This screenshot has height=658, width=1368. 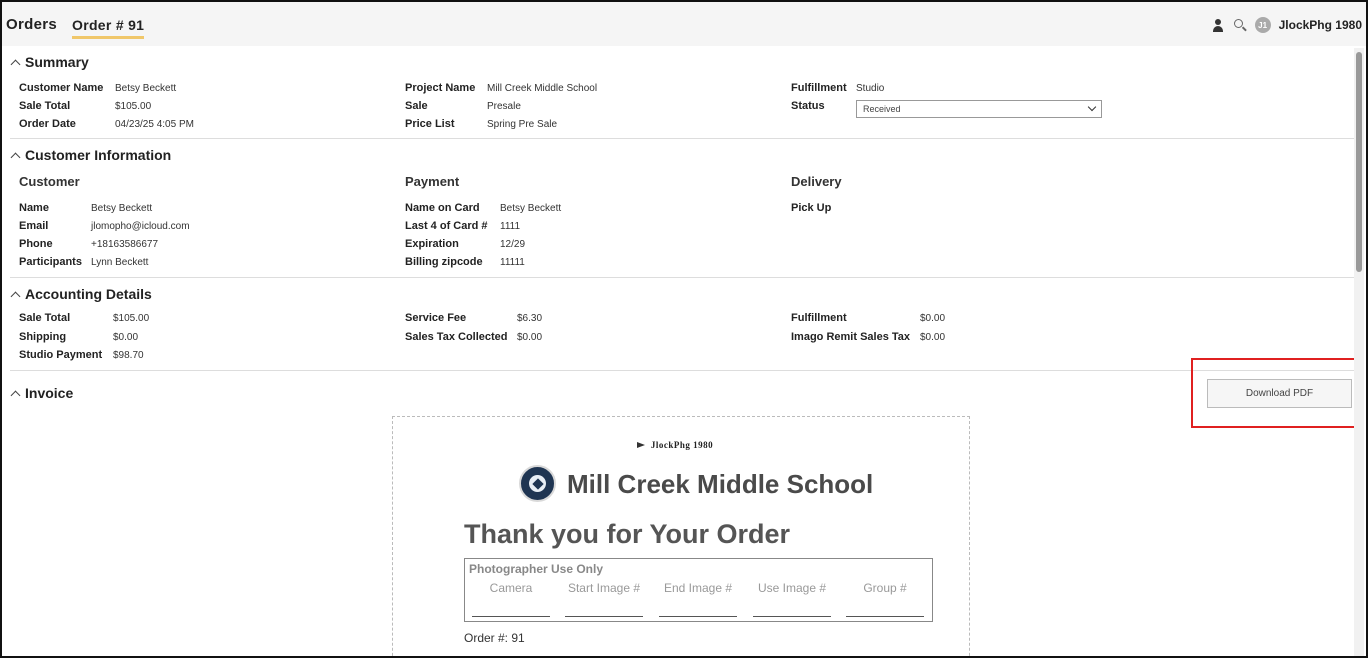 I want to click on email-label: Email, so click(x=34, y=226).